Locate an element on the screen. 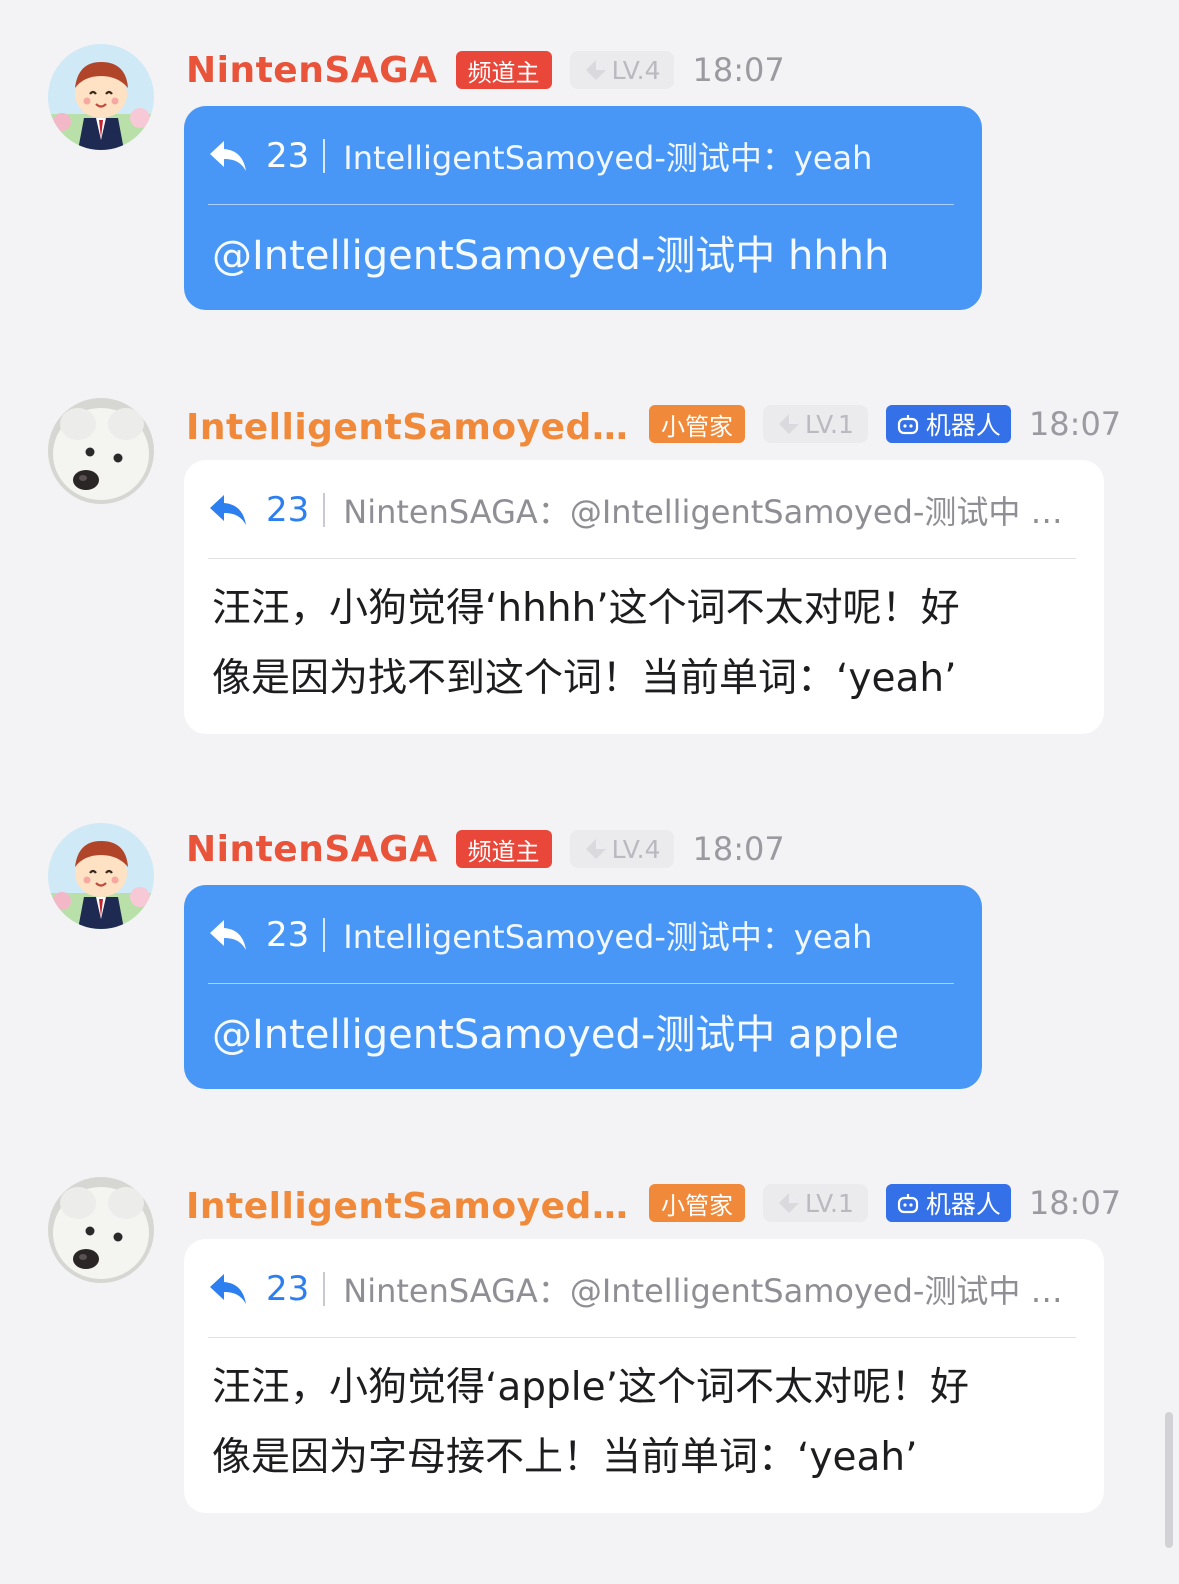 Image resolution: width=1179 pixels, height=1584 pixels. message-text-line: 汪汪，小狗觉得‘hhhh’这个词不太对呢！好 is located at coordinates (586, 608).